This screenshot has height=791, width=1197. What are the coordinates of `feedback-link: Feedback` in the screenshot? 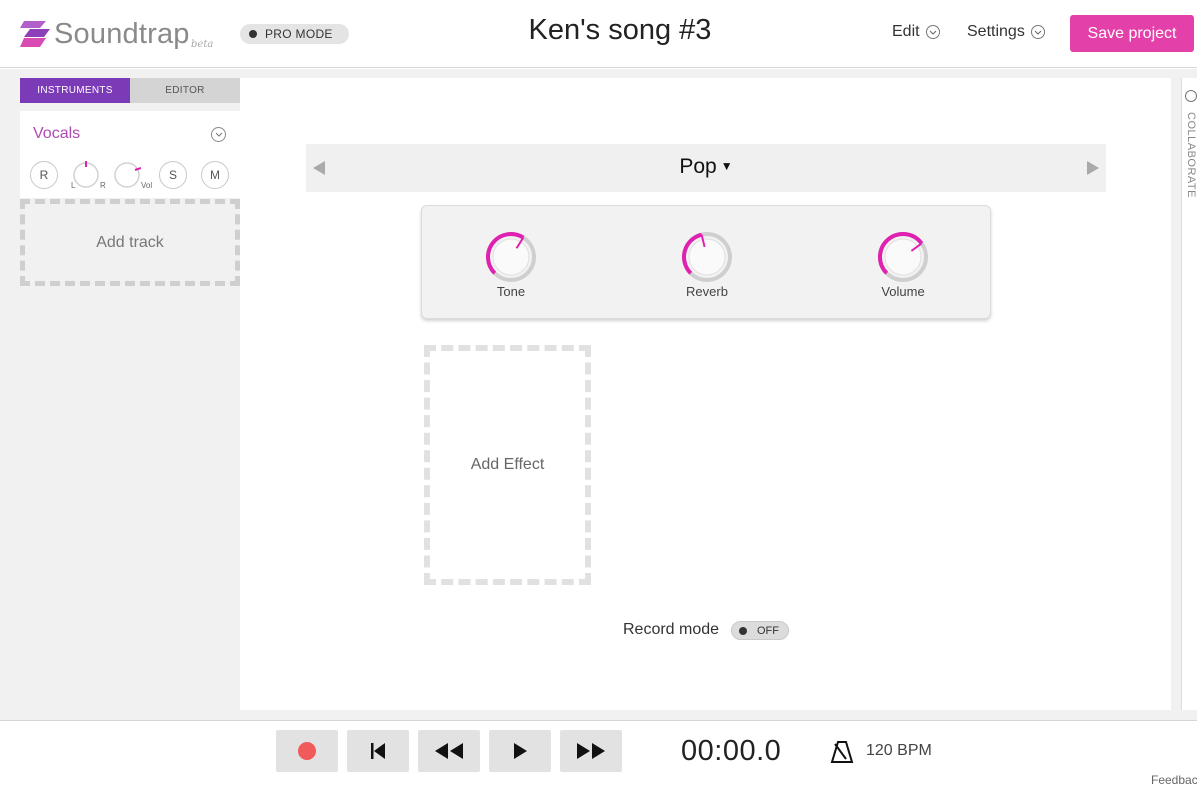 It's located at (1174, 780).